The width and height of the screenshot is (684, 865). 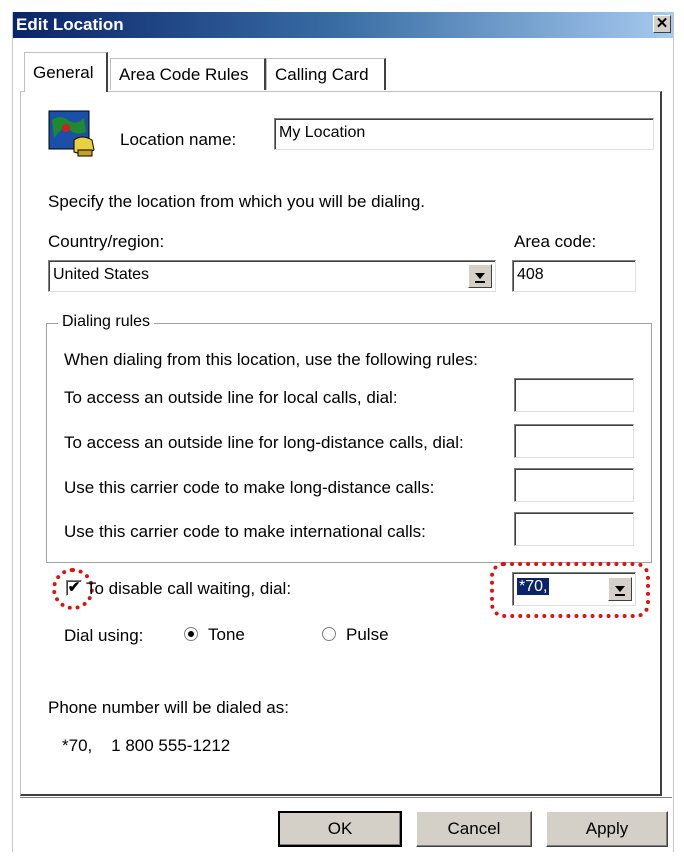 I want to click on country-region-value: United States, so click(x=101, y=274).